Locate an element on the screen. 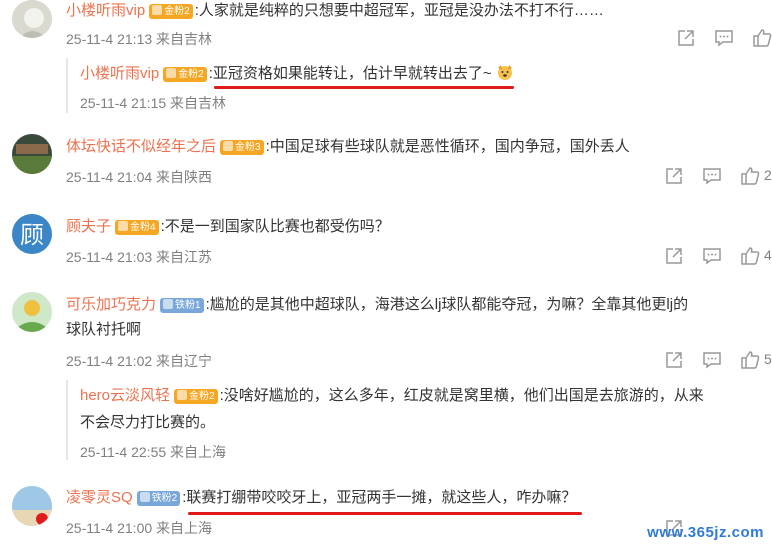  commenter-name: 凌零灵SQ is located at coordinates (99, 497).